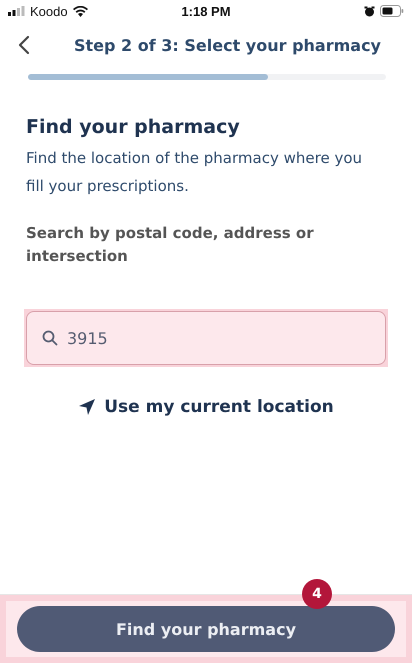  Describe the element at coordinates (16, 11) in the screenshot. I see `signal-icon` at that location.